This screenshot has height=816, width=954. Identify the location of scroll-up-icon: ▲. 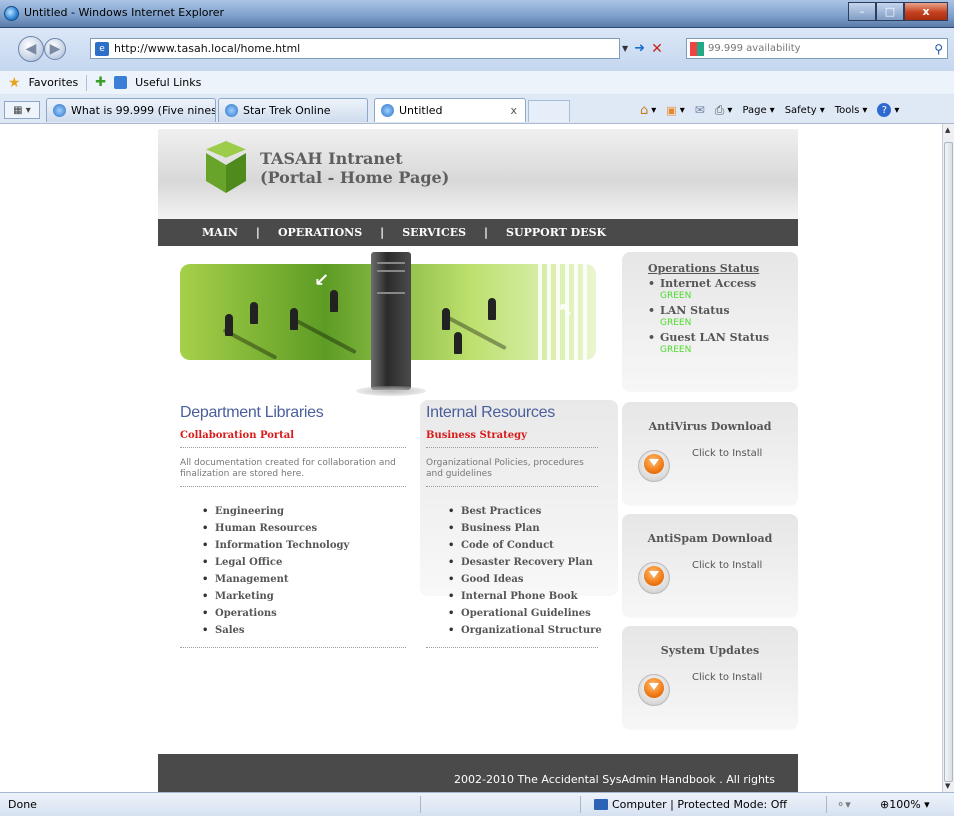
(947, 130).